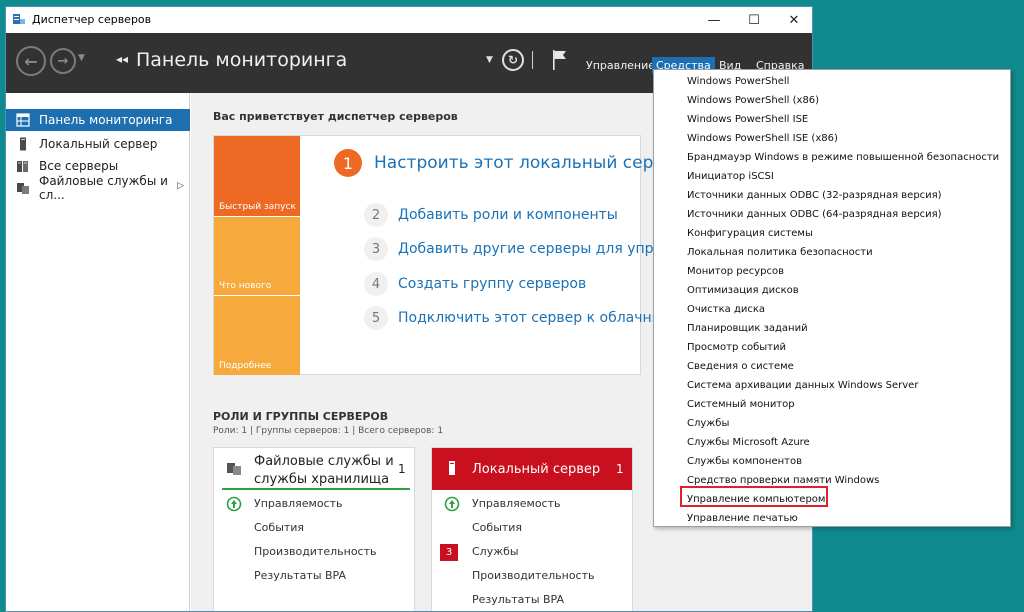 The image size is (1024, 612). I want to click on step-number: 4, so click(376, 284).